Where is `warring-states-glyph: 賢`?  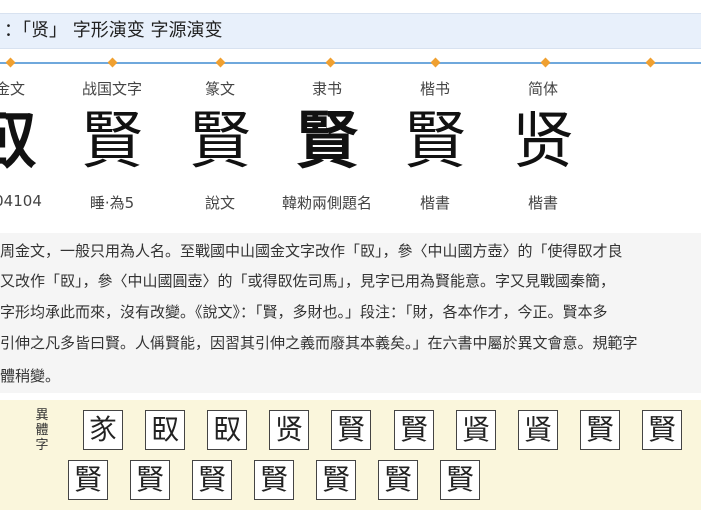
warring-states-glyph: 賢 is located at coordinates (112, 141).